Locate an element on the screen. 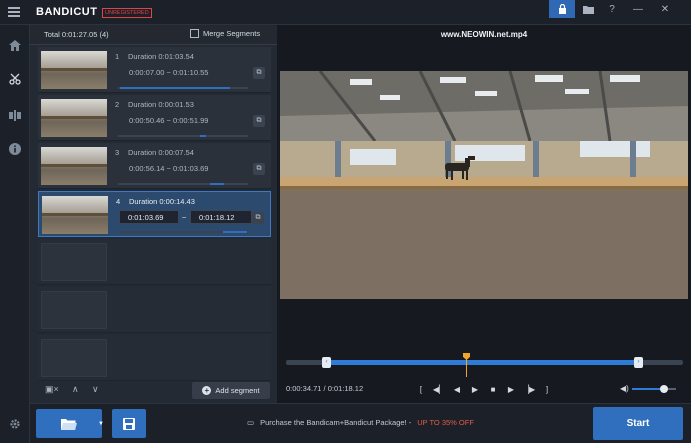 Image resolution: width=691 pixels, height=443 pixels. segment-number: 4 is located at coordinates (118, 201).